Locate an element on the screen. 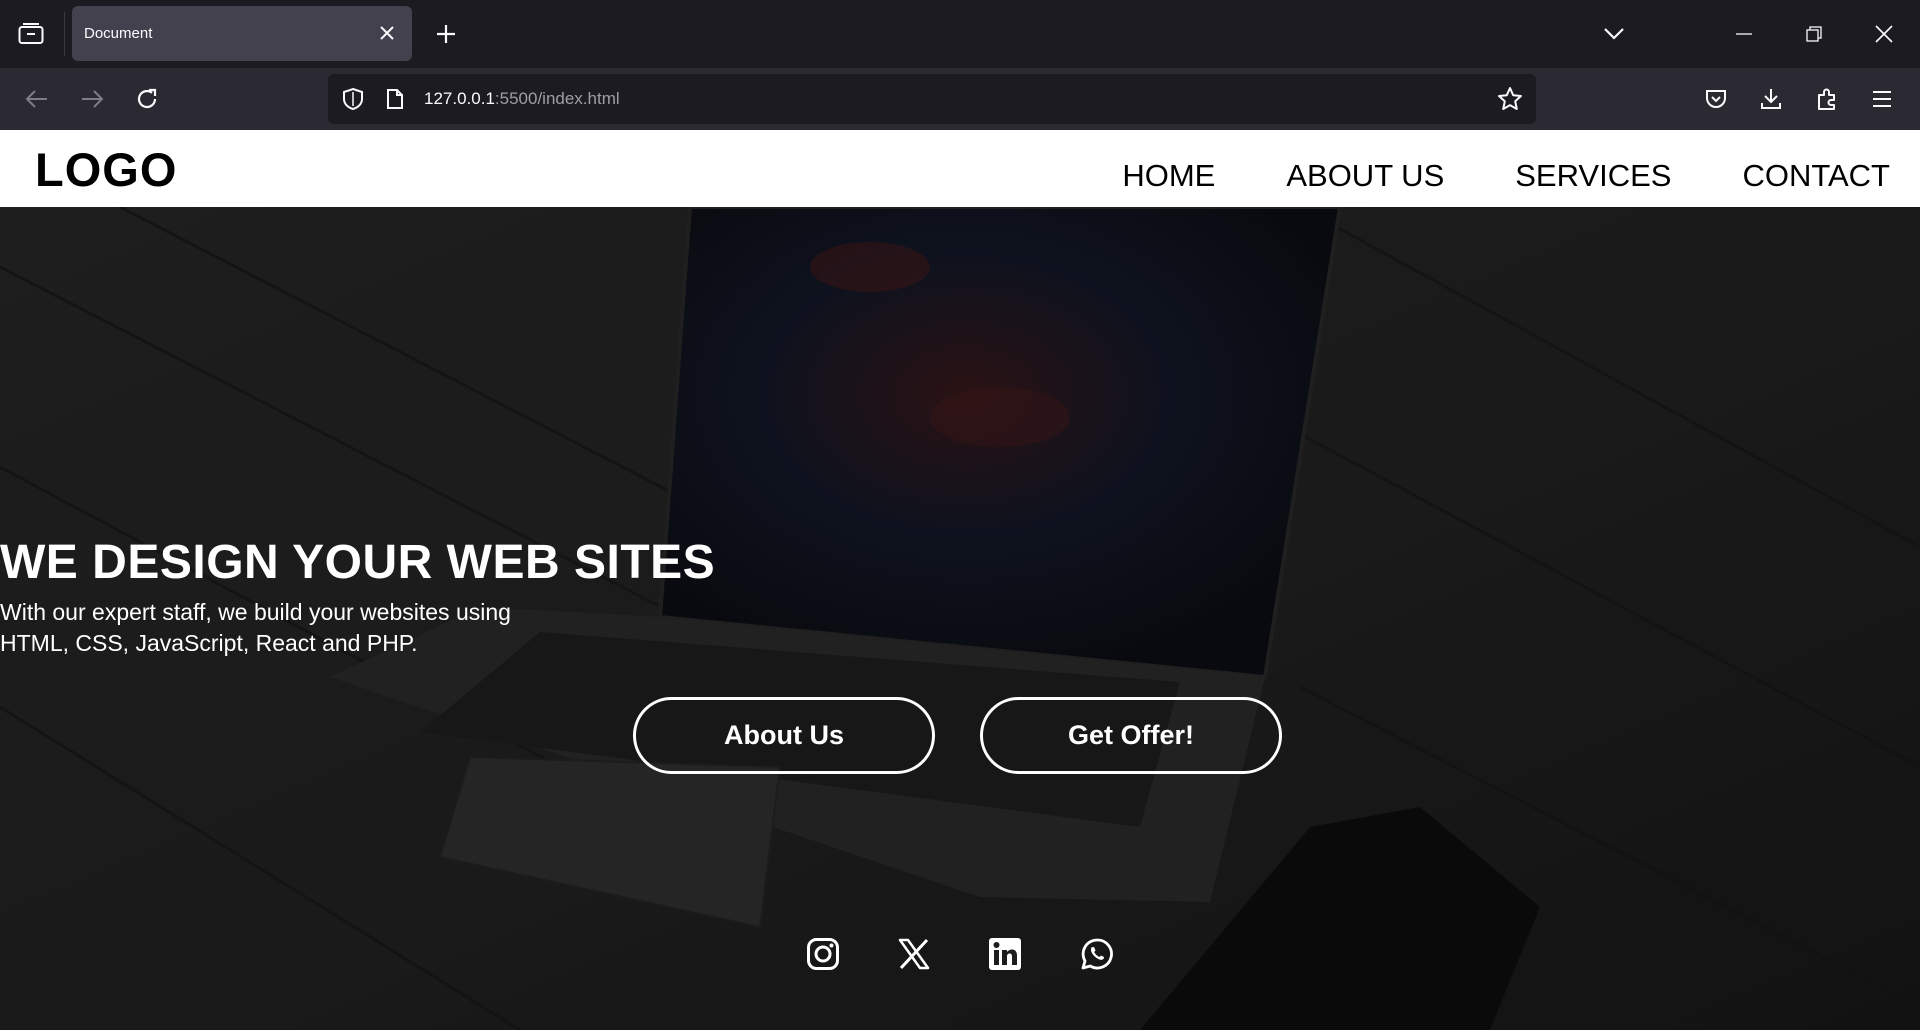 The height and width of the screenshot is (1030, 1920). url-text: 127.0.0.1:5500/index.html is located at coordinates (522, 99).